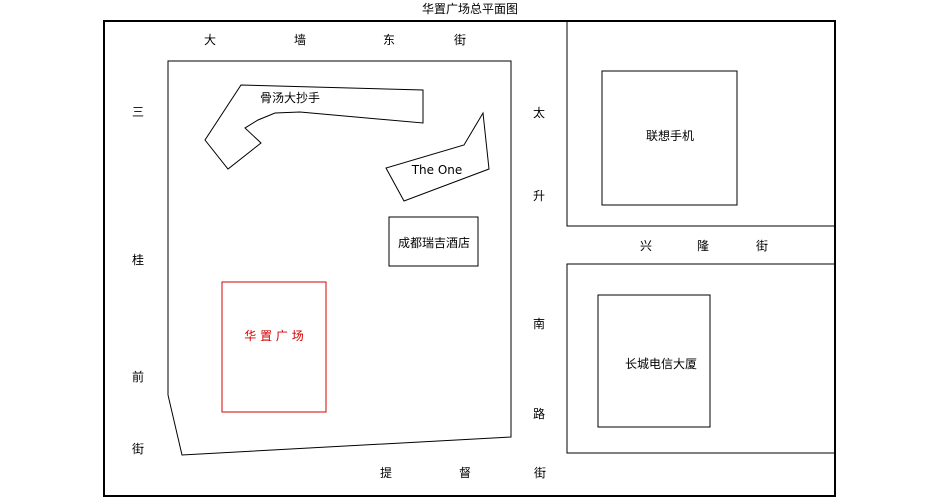 The width and height of the screenshot is (939, 500). I want to click on street-xinglong-char: 街, so click(762, 246).